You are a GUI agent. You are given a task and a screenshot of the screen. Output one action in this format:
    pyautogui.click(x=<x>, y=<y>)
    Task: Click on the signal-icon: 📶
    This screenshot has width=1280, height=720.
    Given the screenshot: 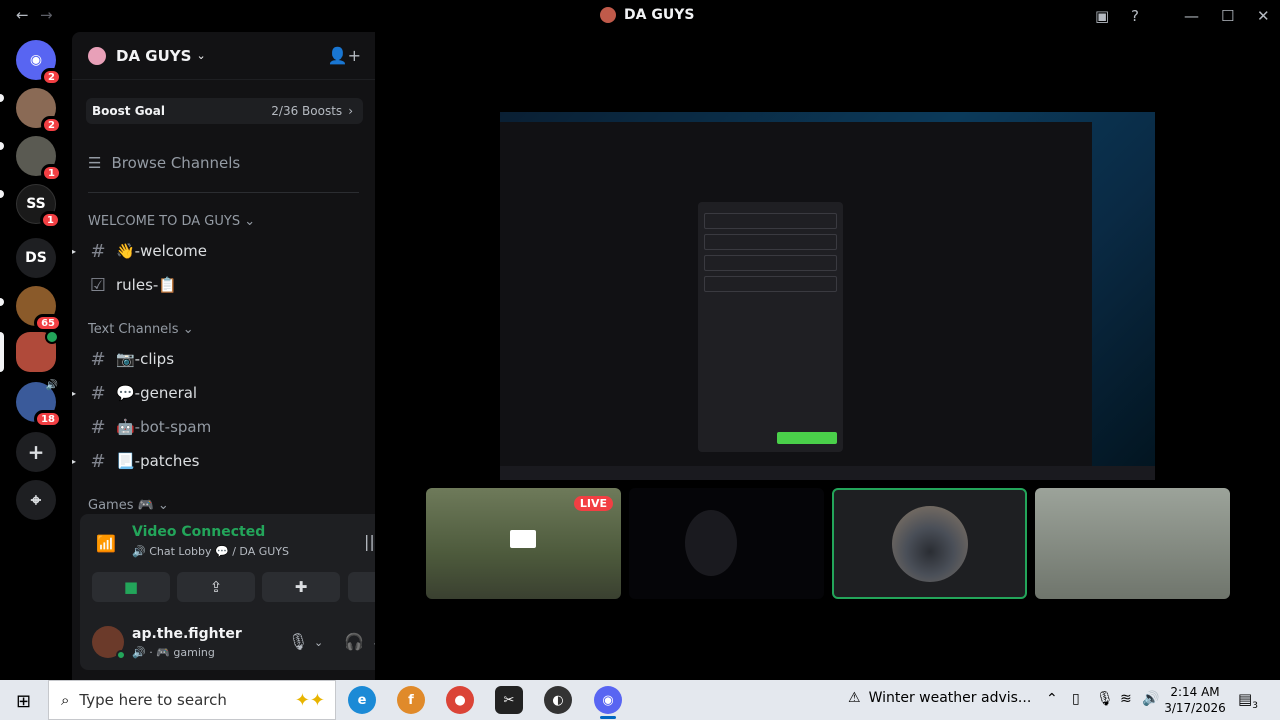 What is the action you would take?
    pyautogui.click(x=106, y=543)
    